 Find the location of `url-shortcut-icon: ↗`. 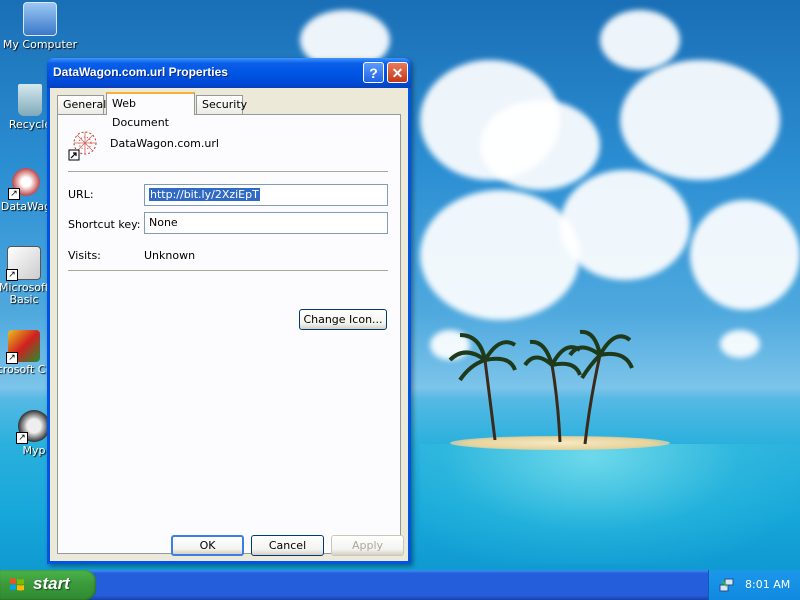

url-shortcut-icon: ↗ is located at coordinates (25, 183).